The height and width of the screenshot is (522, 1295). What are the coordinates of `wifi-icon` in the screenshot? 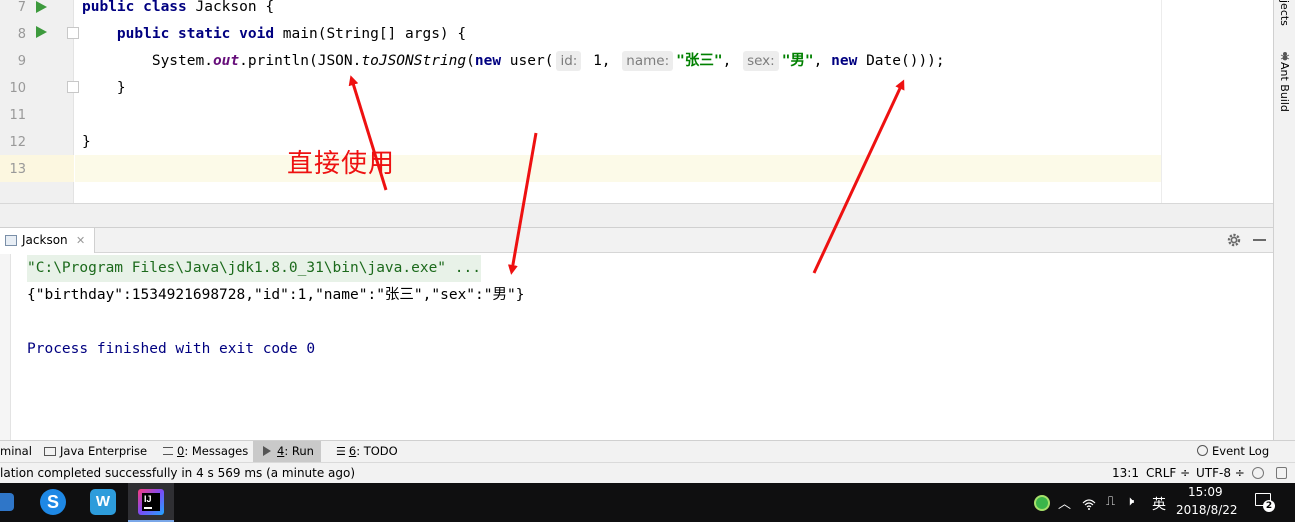 It's located at (1089, 503).